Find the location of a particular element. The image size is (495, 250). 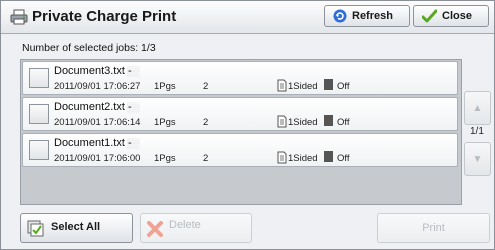

select-all-icon is located at coordinates (35, 228).